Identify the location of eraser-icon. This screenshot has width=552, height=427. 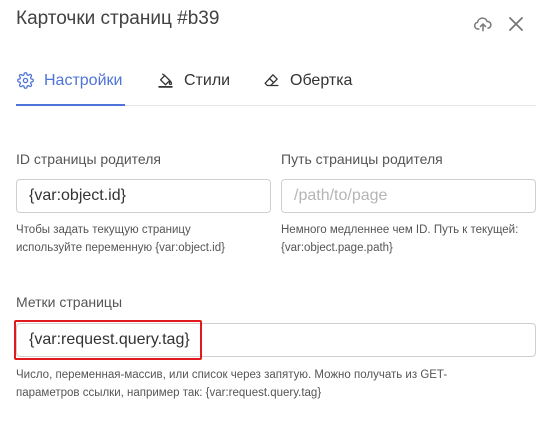
(271, 81).